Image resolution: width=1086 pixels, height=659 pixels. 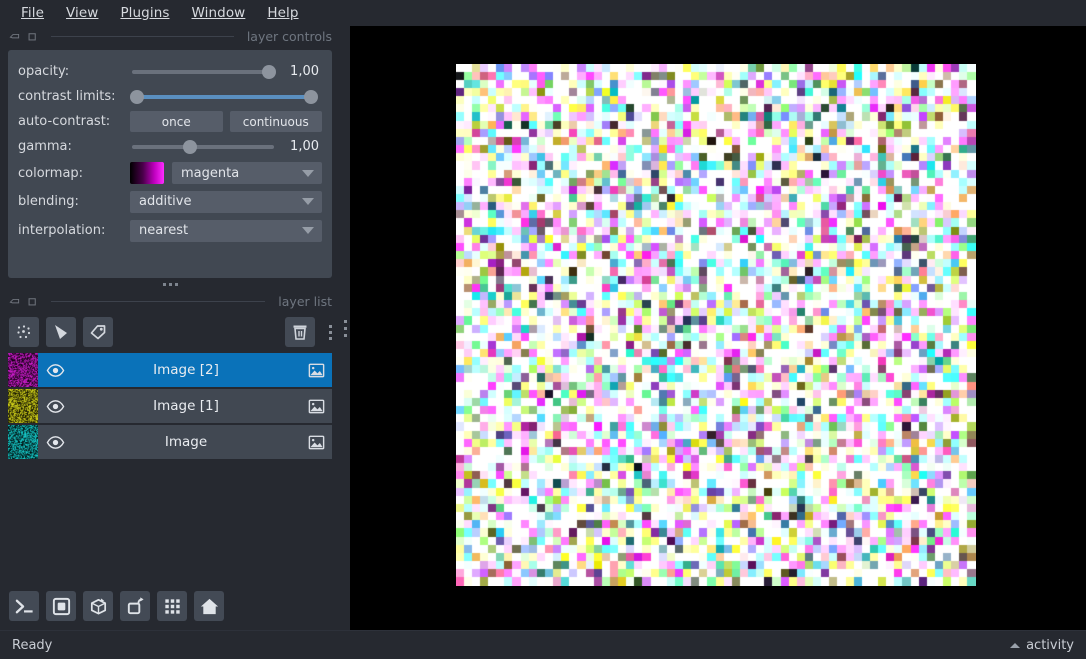 I want to click on new-labels-layer-button, so click(x=98, y=332).